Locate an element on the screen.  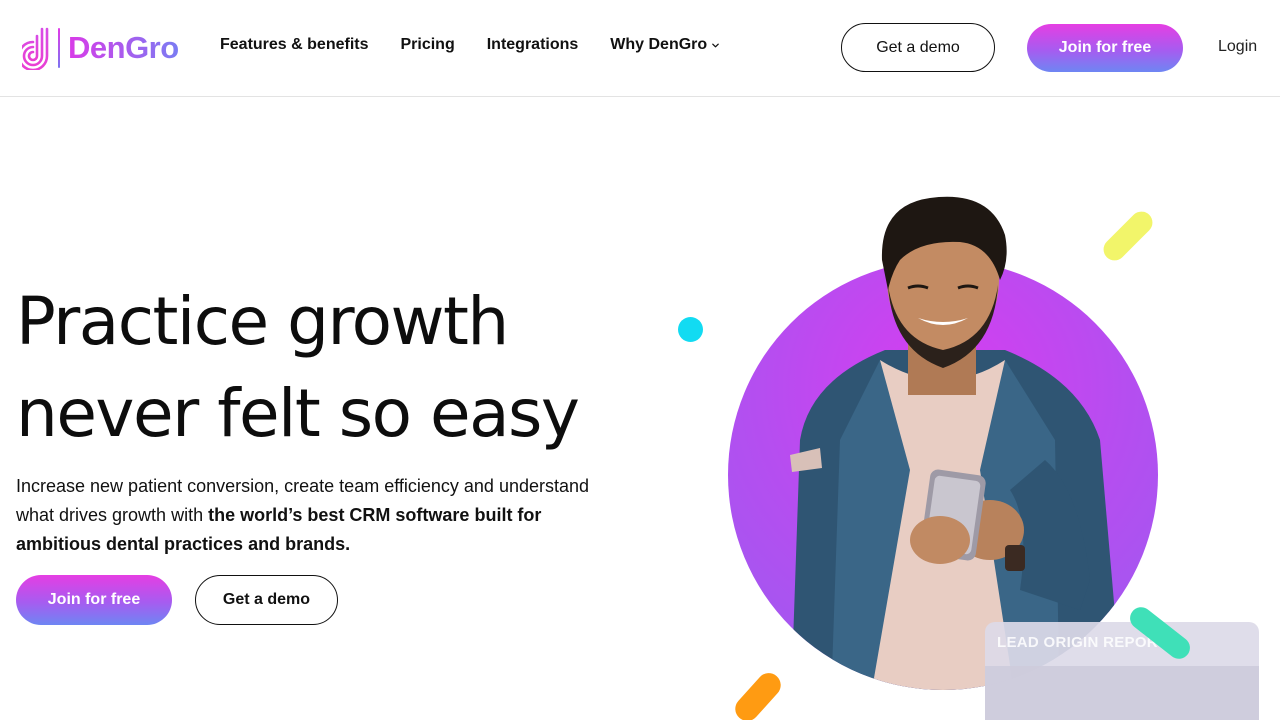
header-join-free-button: Join for free is located at coordinates (1105, 48).